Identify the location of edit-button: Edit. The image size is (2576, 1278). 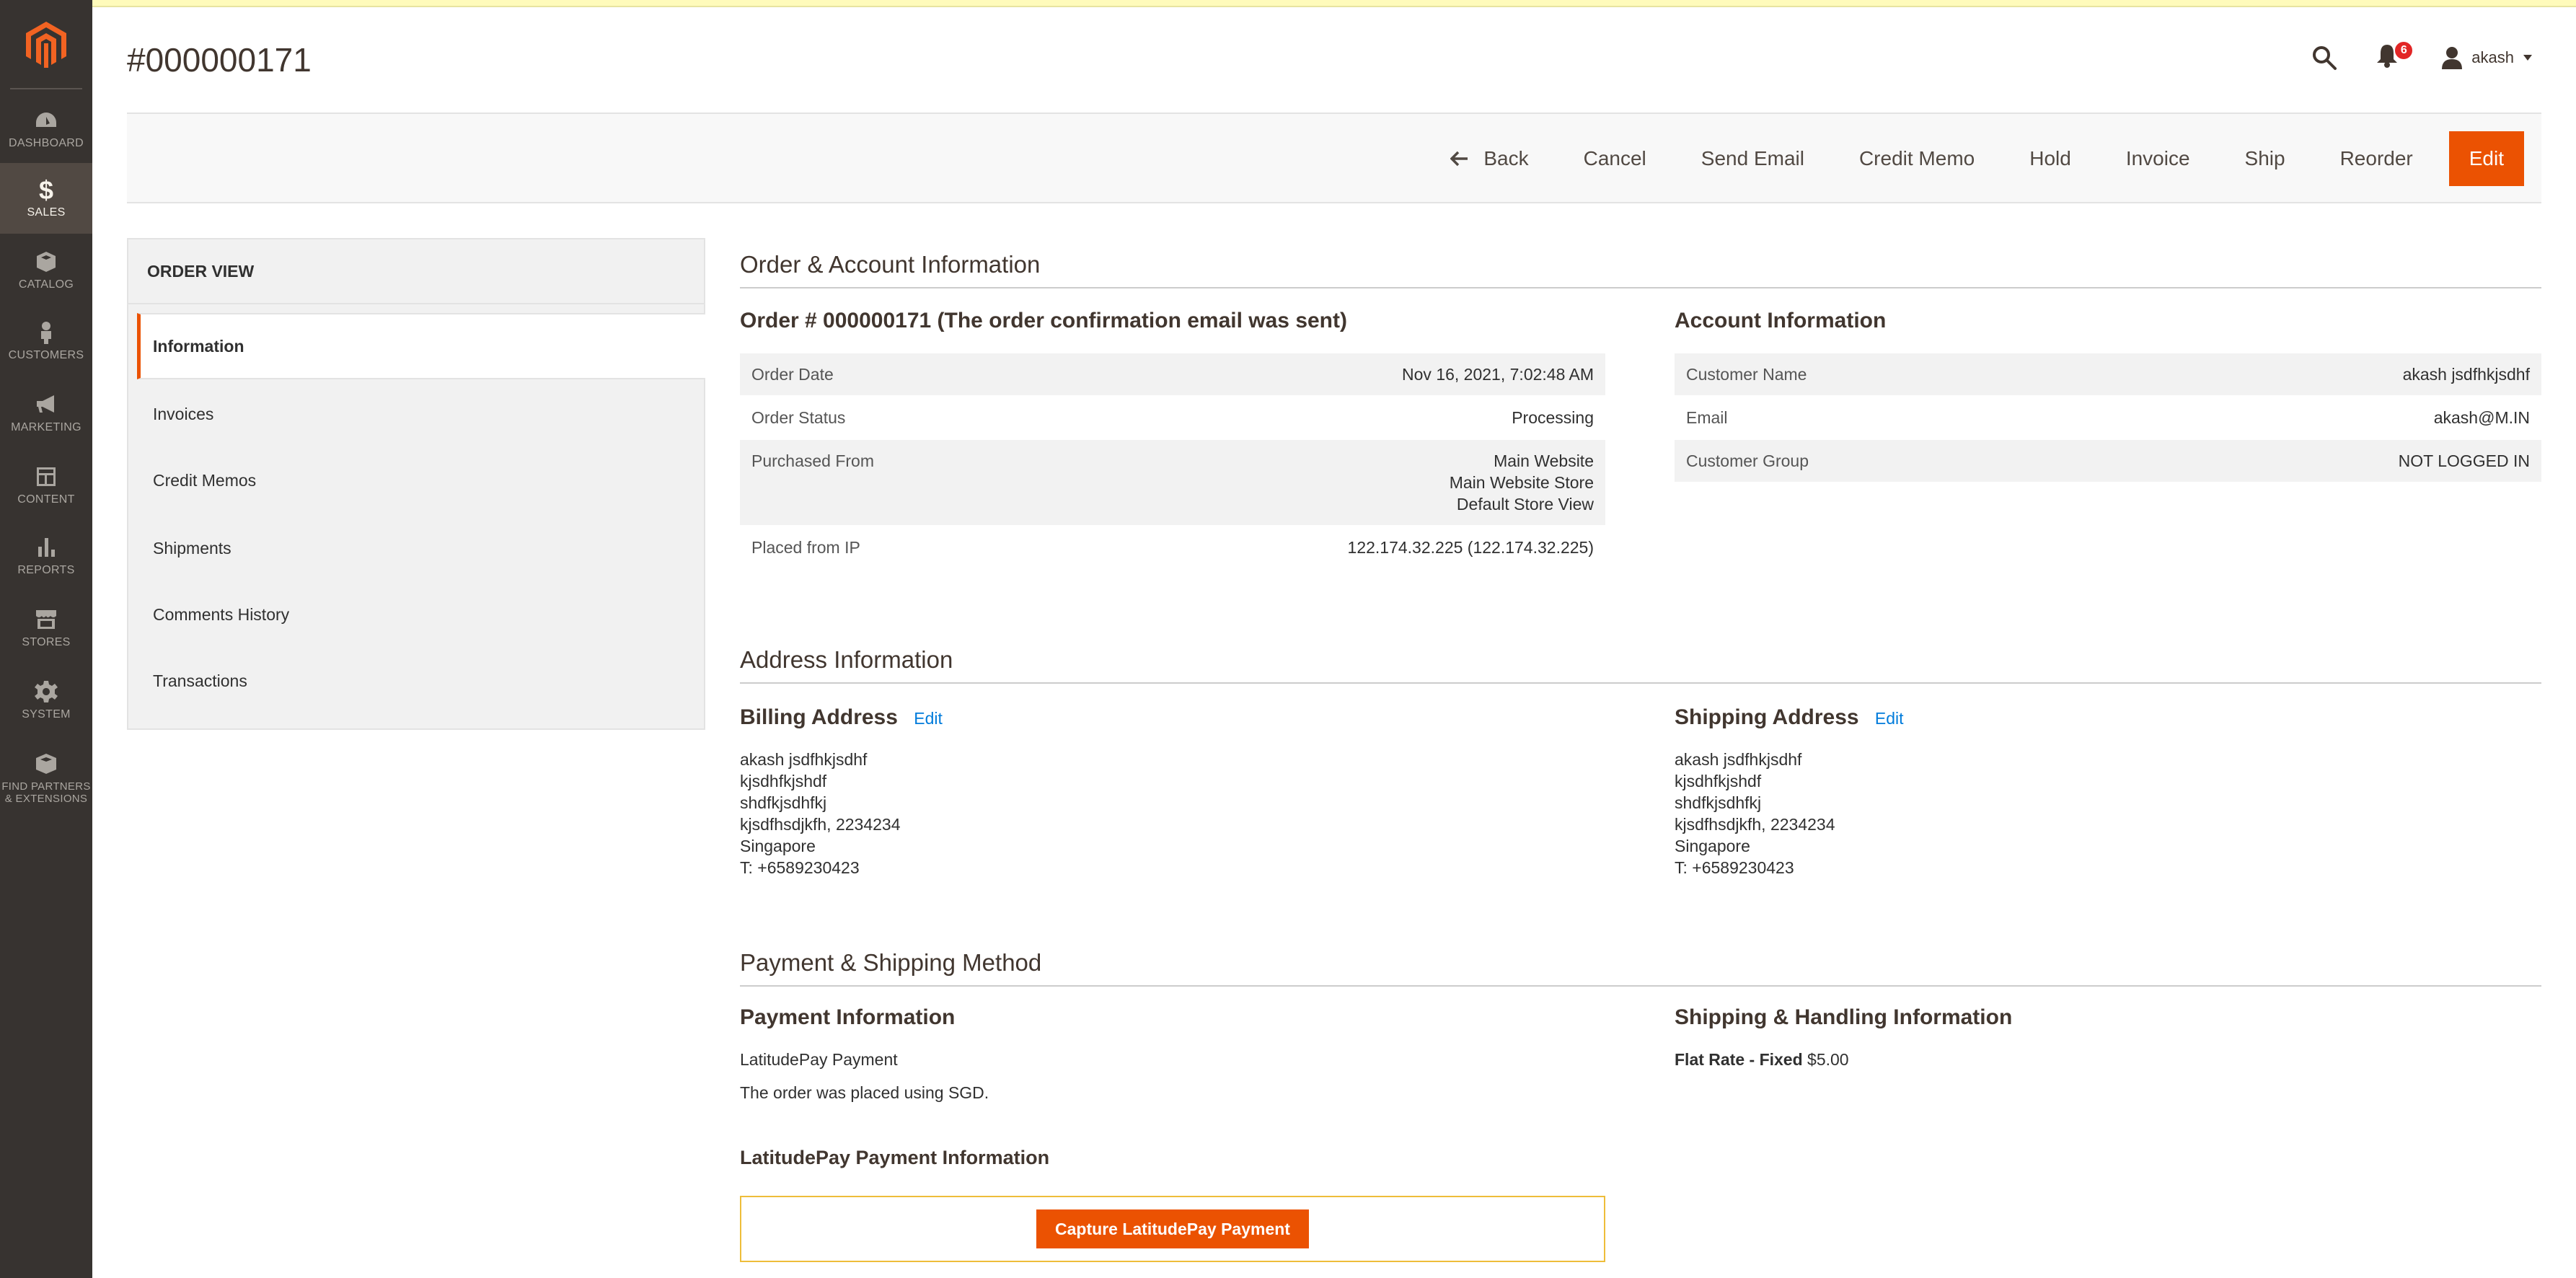
(2486, 158).